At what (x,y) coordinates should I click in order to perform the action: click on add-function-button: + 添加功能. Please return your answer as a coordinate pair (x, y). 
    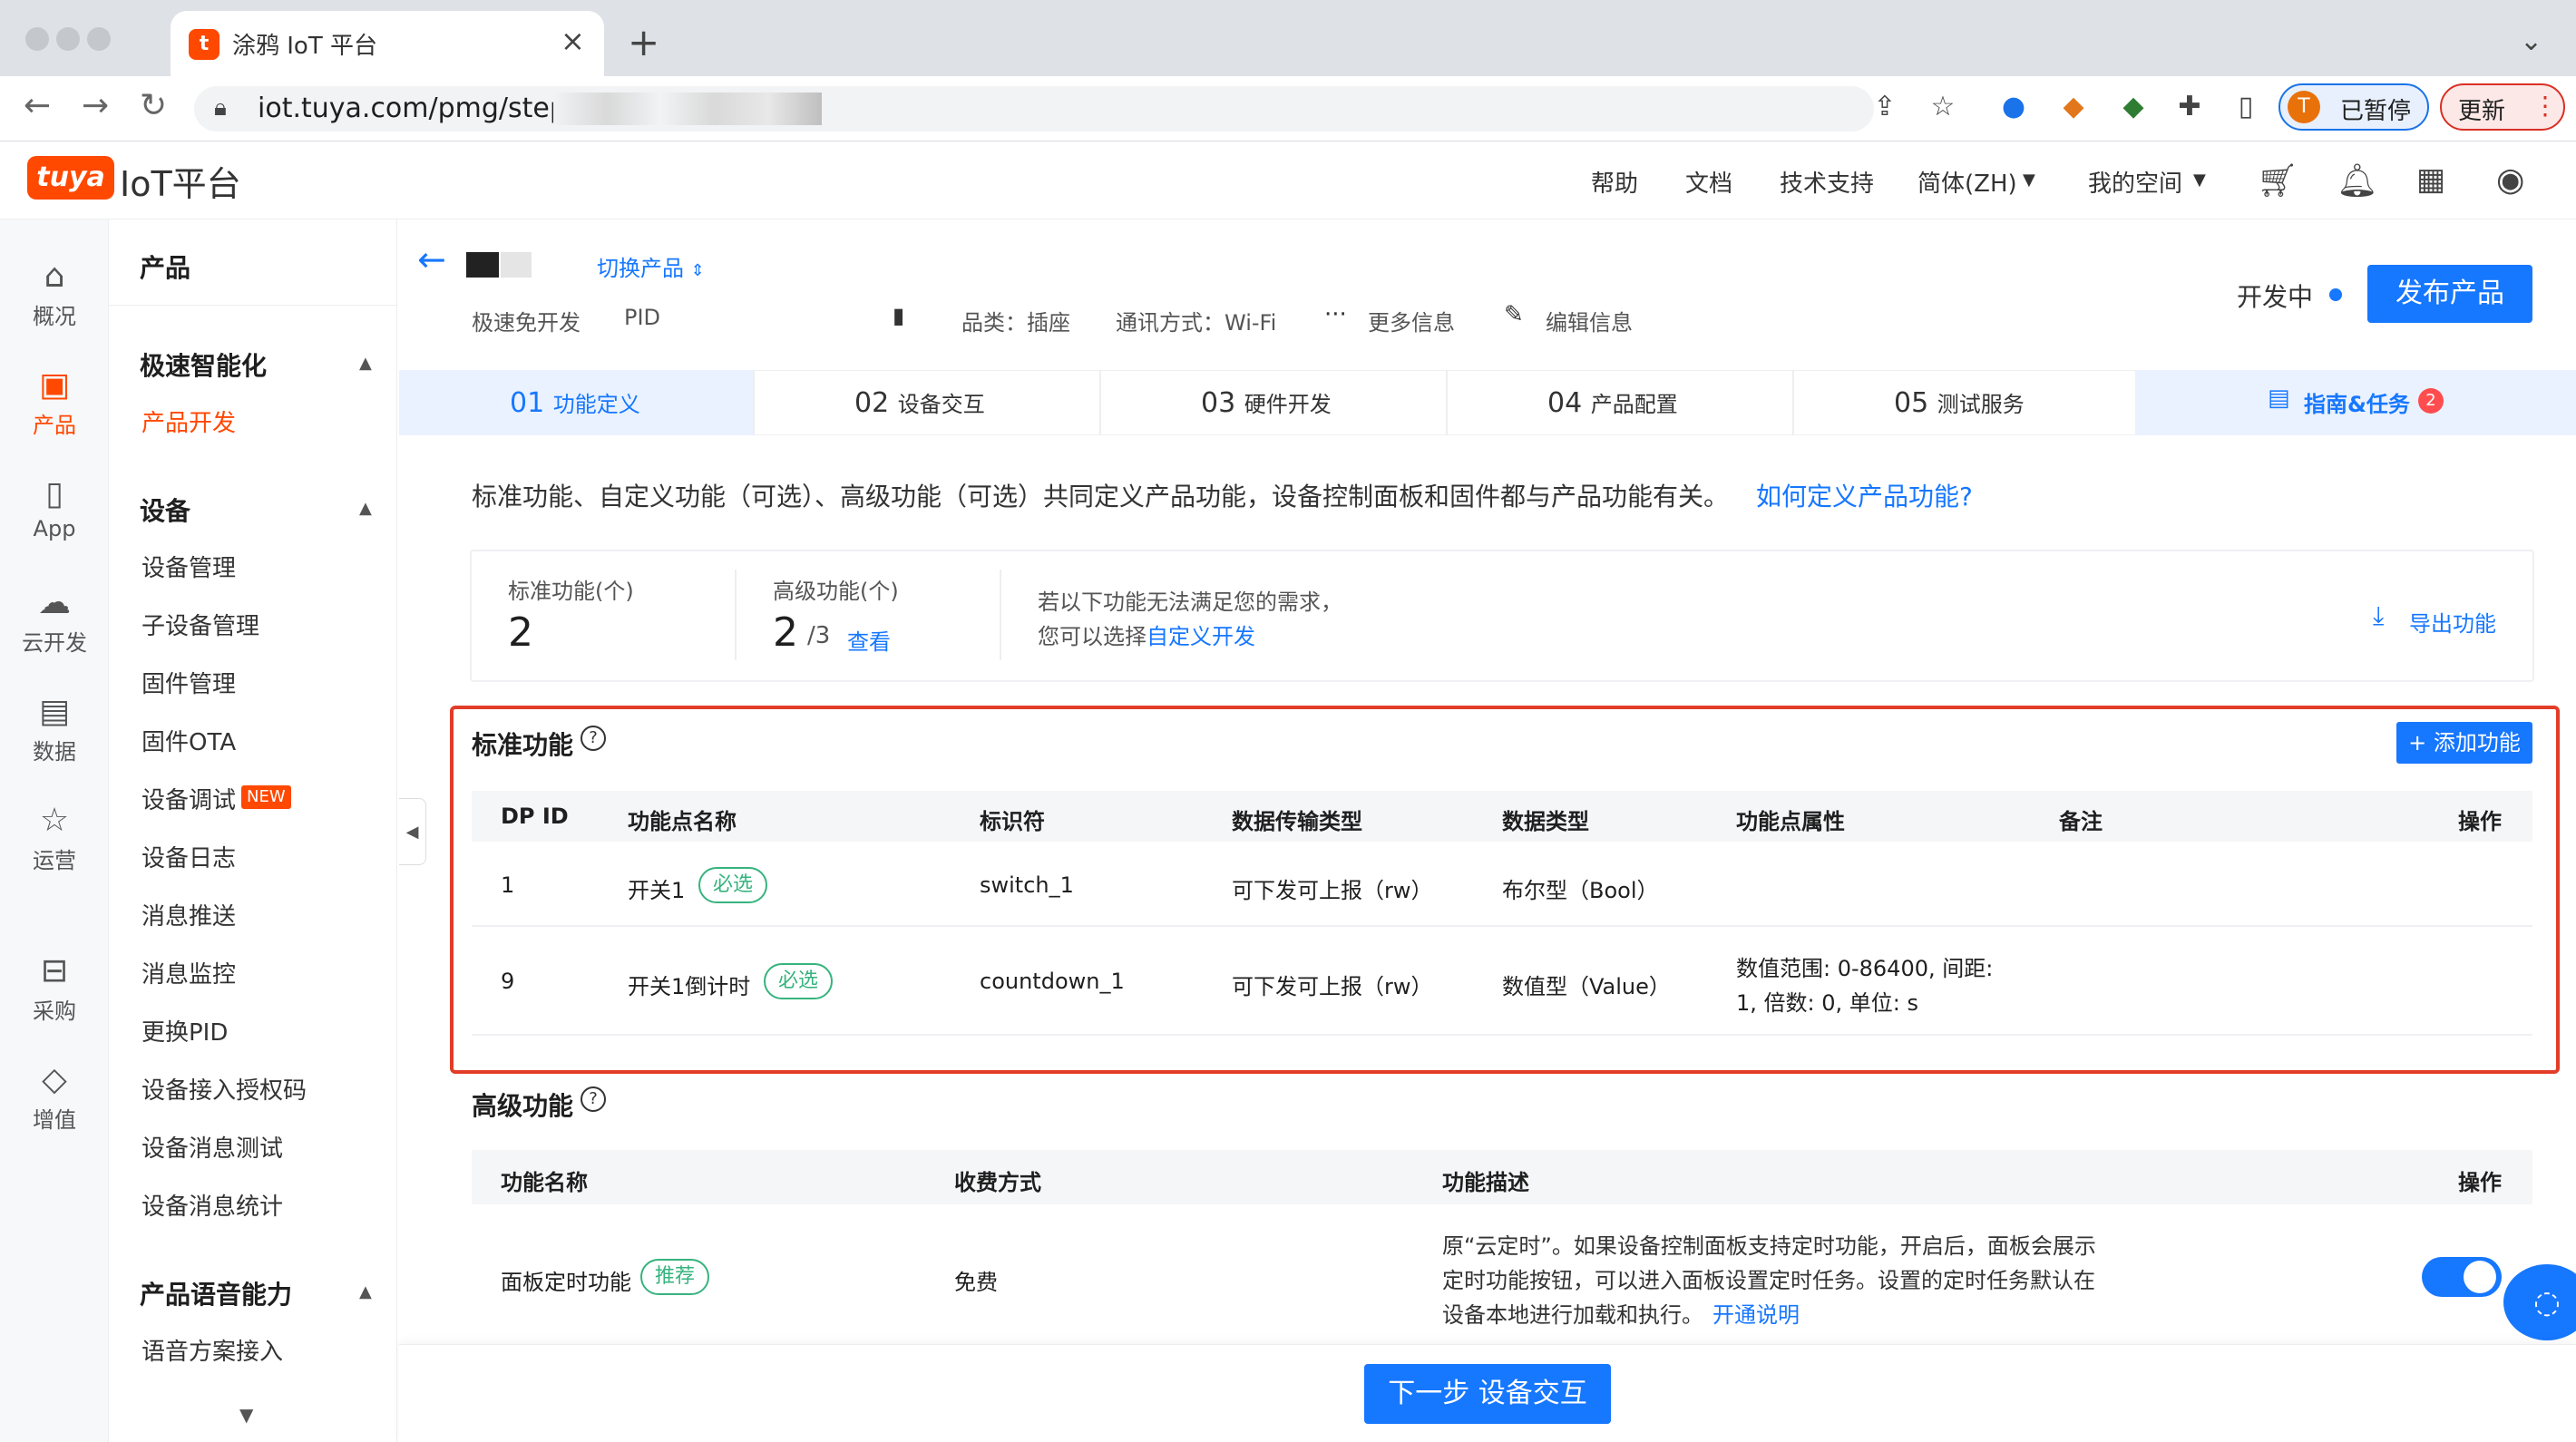
    Looking at the image, I should click on (2464, 743).